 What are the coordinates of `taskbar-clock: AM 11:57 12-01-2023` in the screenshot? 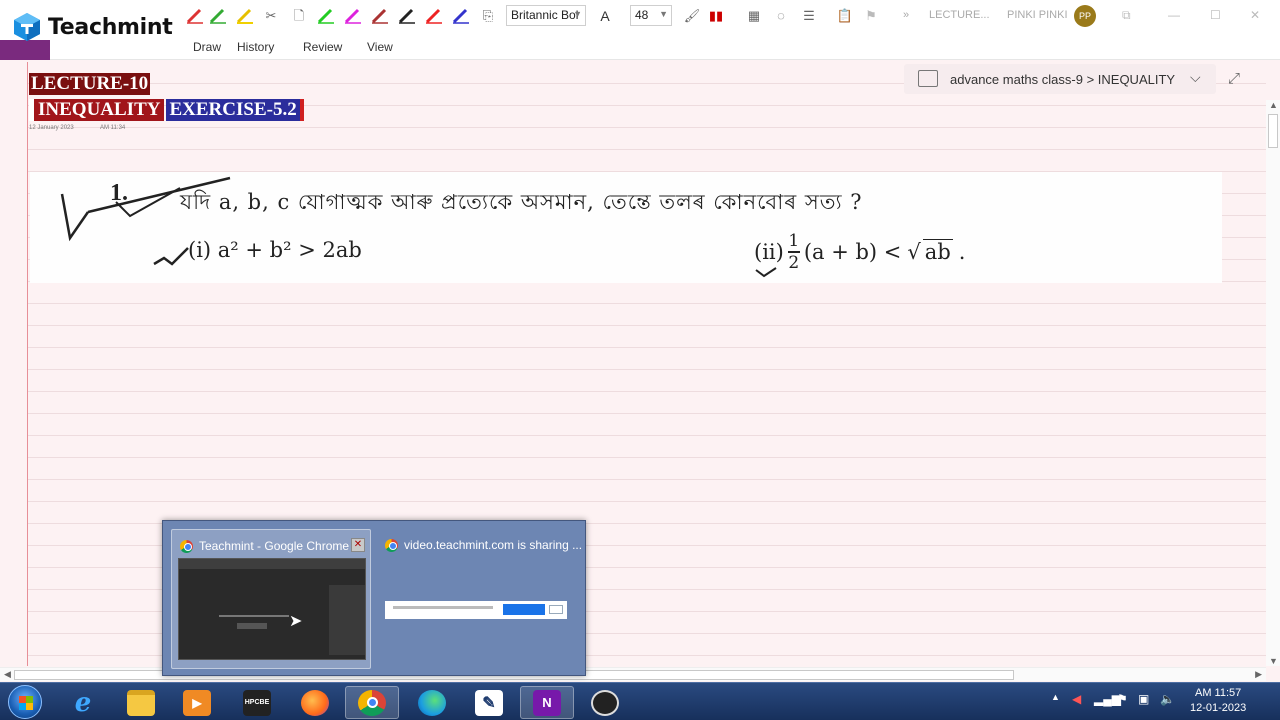 It's located at (1218, 701).